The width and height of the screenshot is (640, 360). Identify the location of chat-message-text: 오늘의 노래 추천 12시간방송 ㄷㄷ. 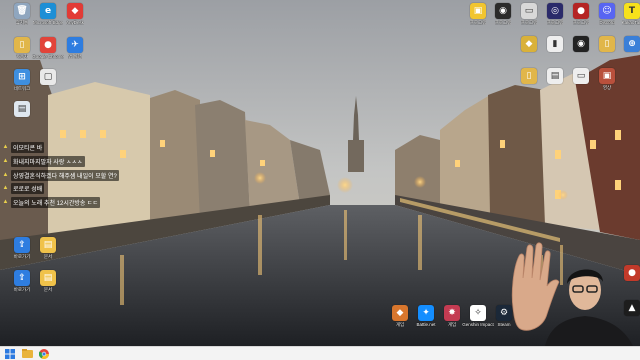
(56, 203).